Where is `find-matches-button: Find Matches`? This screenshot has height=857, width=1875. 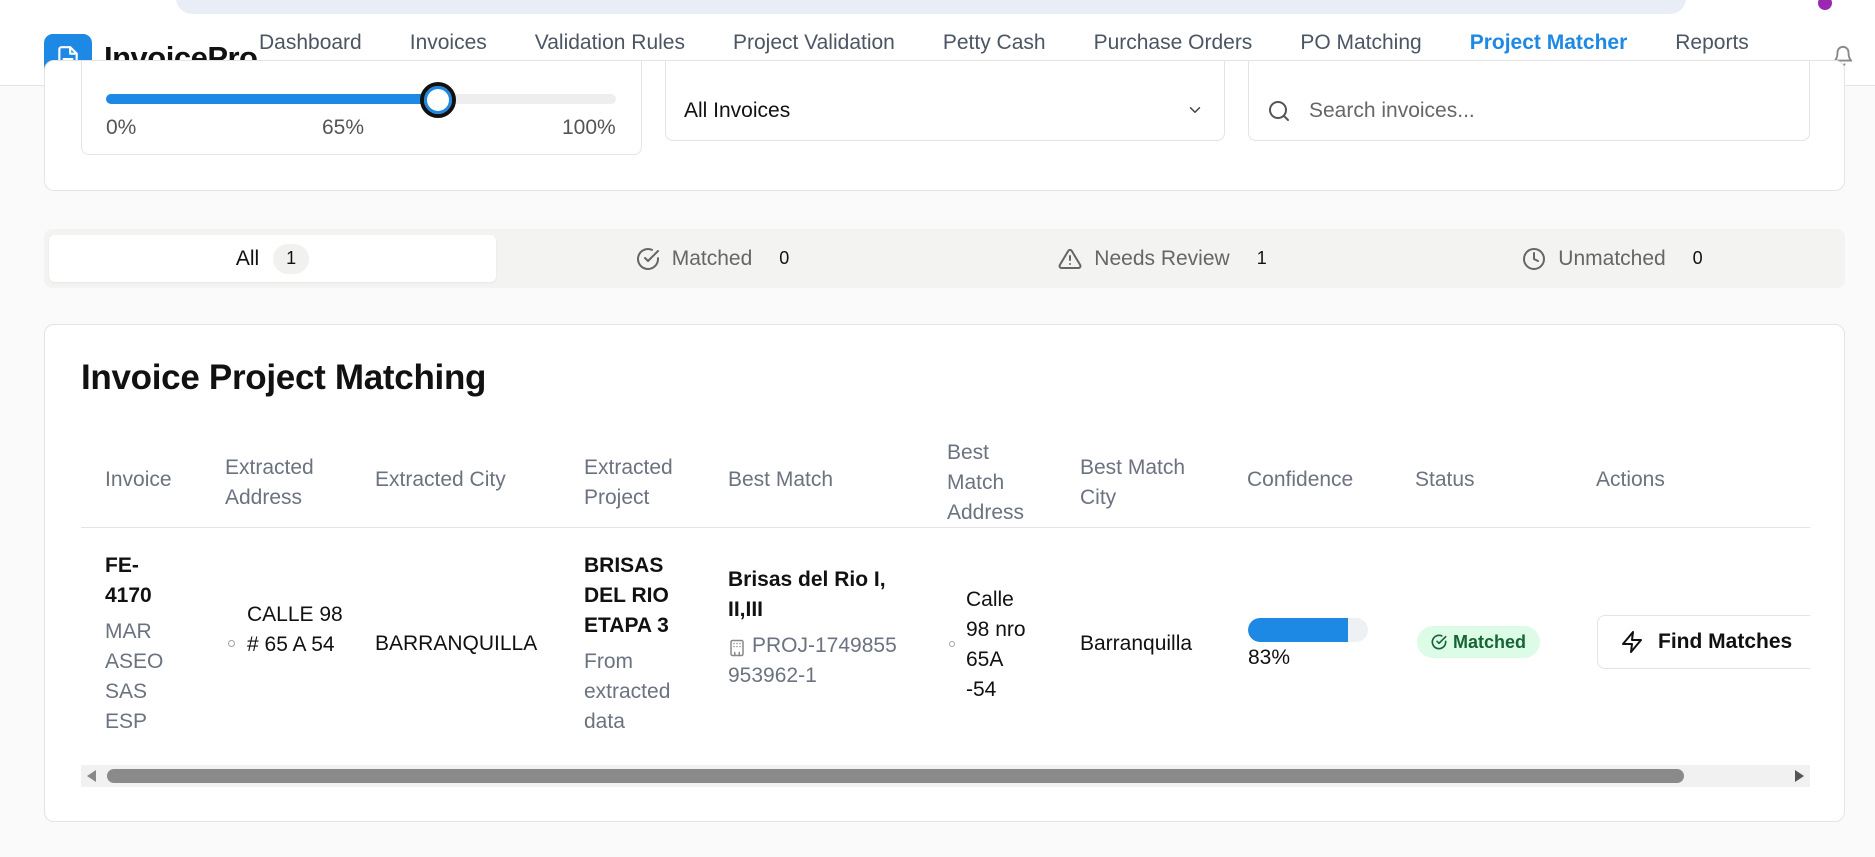
find-matches-button: Find Matches is located at coordinates (1703, 642).